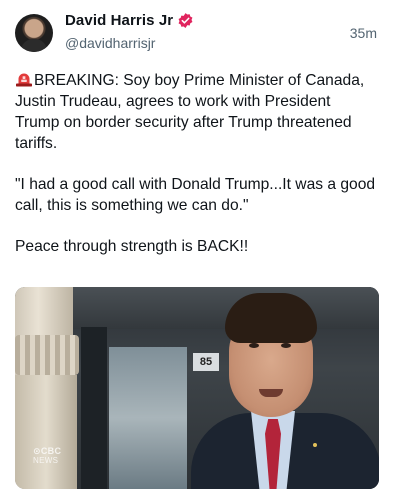  What do you see at coordinates (24, 80) in the screenshot?
I see `rotating-light-icon` at bounding box center [24, 80].